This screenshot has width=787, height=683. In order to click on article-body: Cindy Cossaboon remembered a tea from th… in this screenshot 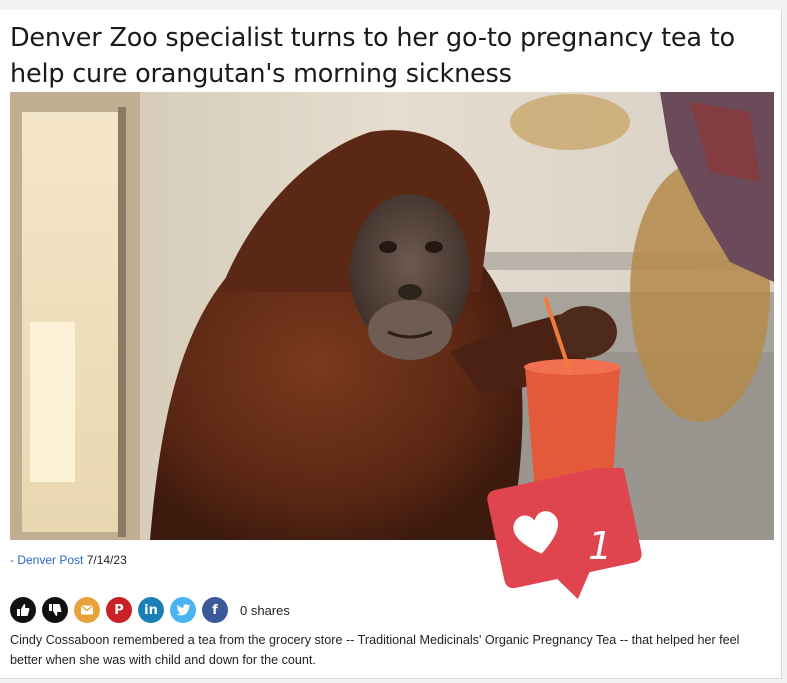, I will do `click(375, 650)`.